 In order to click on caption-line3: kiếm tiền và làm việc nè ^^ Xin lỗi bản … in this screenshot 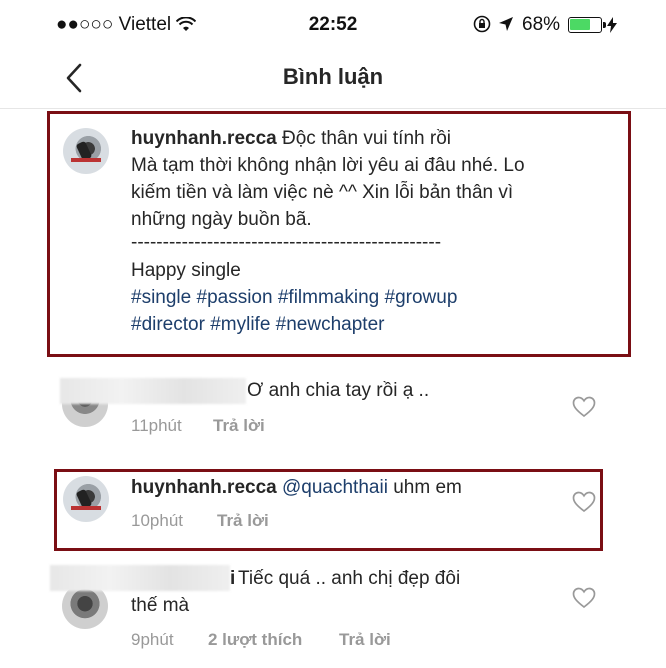, I will do `click(322, 192)`.